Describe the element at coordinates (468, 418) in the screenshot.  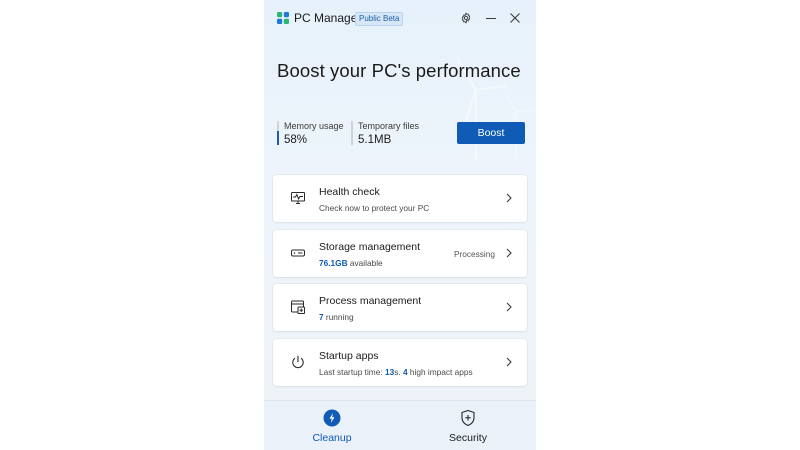
I see `shield-plus-icon` at that location.